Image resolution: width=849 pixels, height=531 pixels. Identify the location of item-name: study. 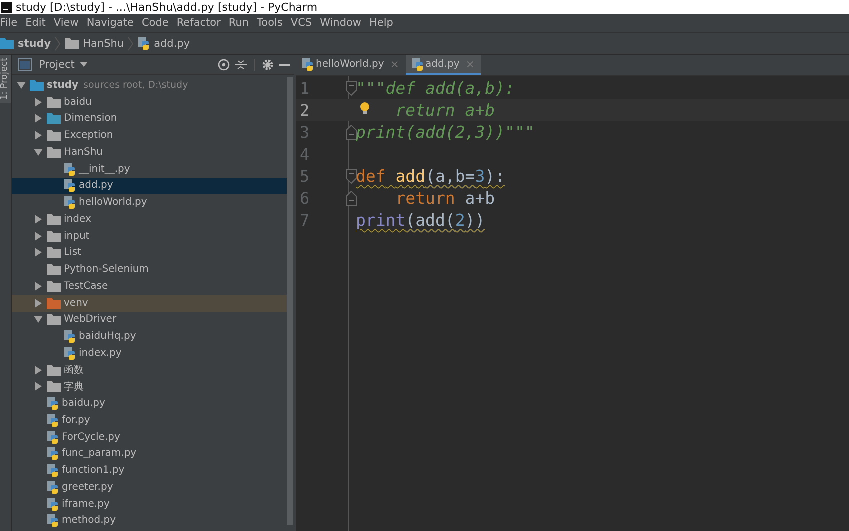
(63, 85).